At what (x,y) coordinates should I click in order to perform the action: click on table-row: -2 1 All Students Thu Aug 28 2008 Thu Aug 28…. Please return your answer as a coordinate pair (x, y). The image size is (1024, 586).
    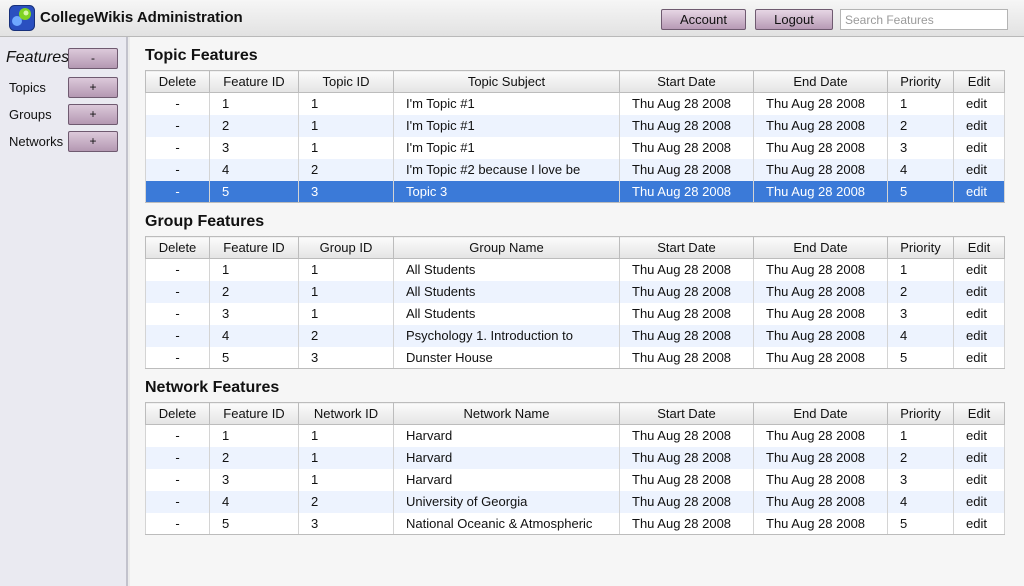
    Looking at the image, I should click on (575, 291).